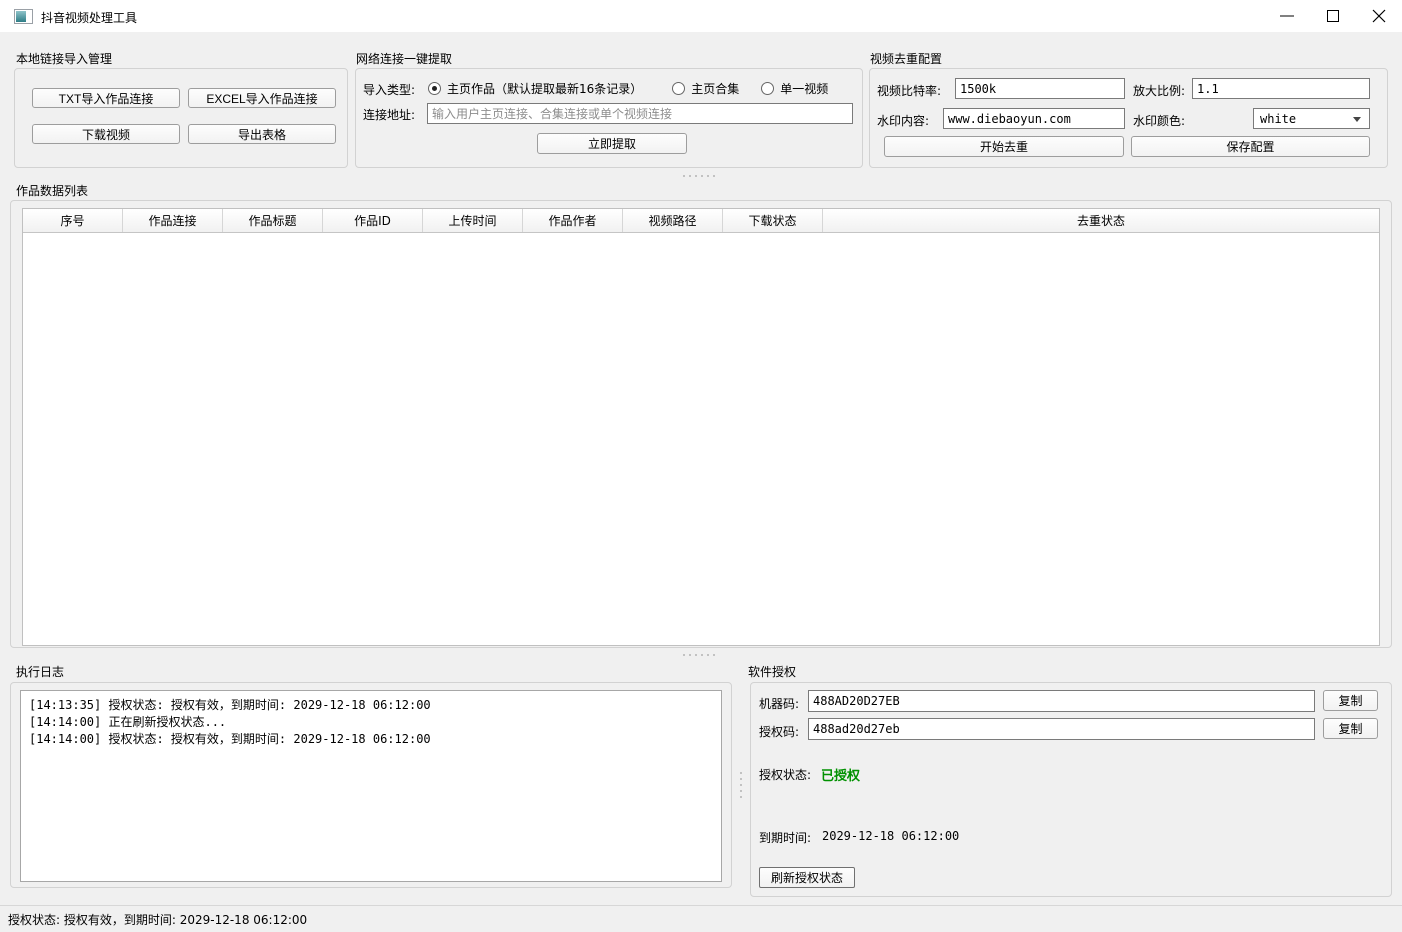 Image resolution: width=1402 pixels, height=932 pixels. What do you see at coordinates (373, 220) in the screenshot?
I see `col-header-id: 作品ID` at bounding box center [373, 220].